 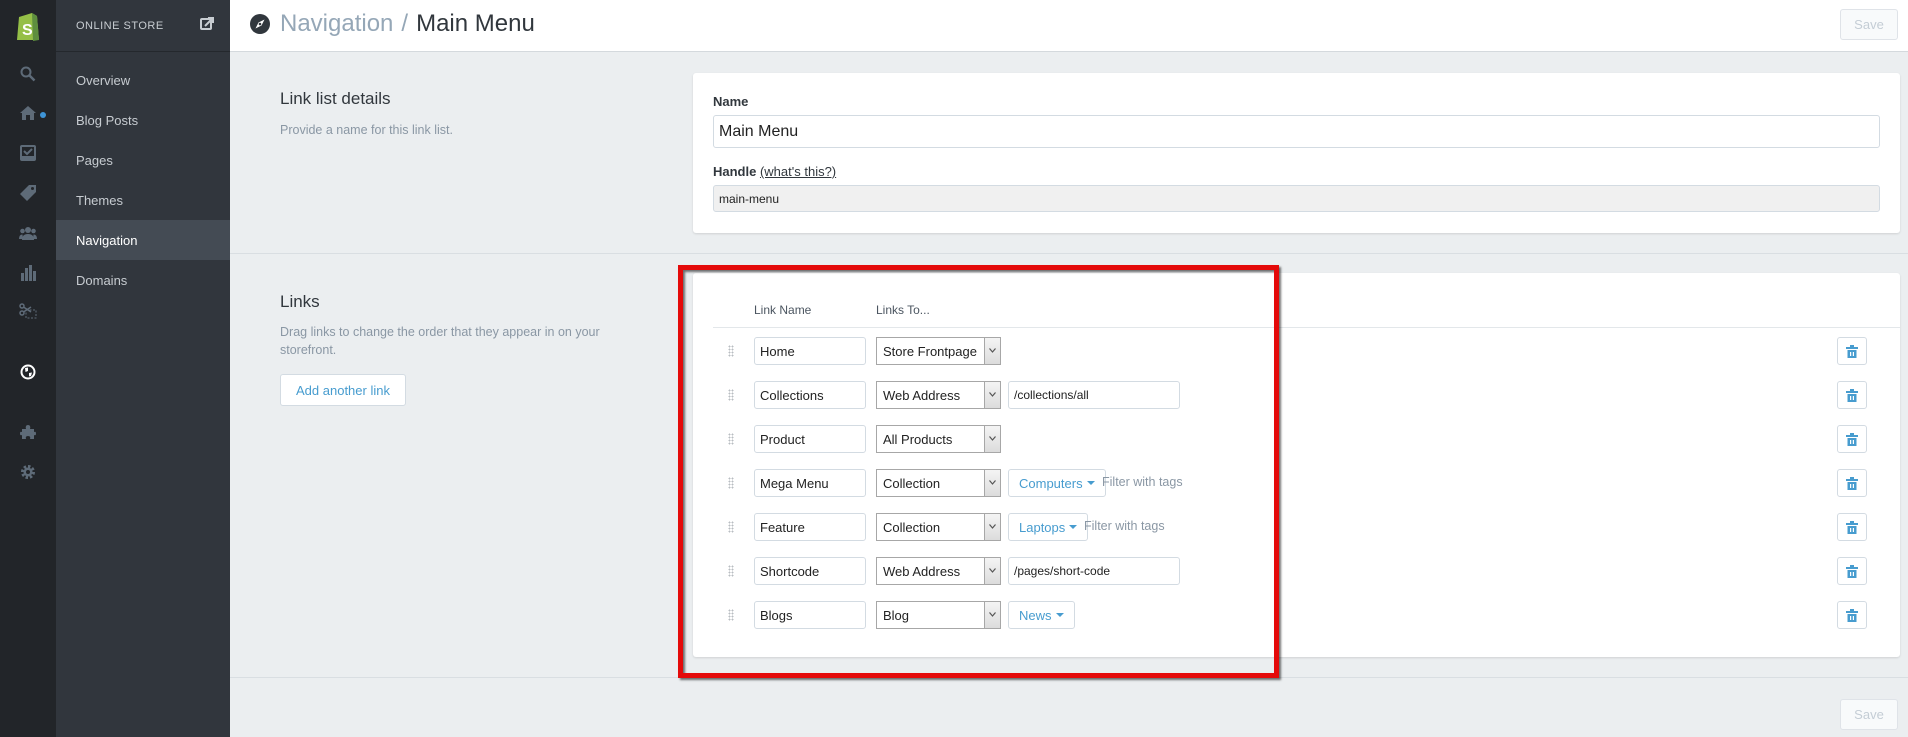 I want to click on link-row: Store Frontpage, so click(x=1296, y=351).